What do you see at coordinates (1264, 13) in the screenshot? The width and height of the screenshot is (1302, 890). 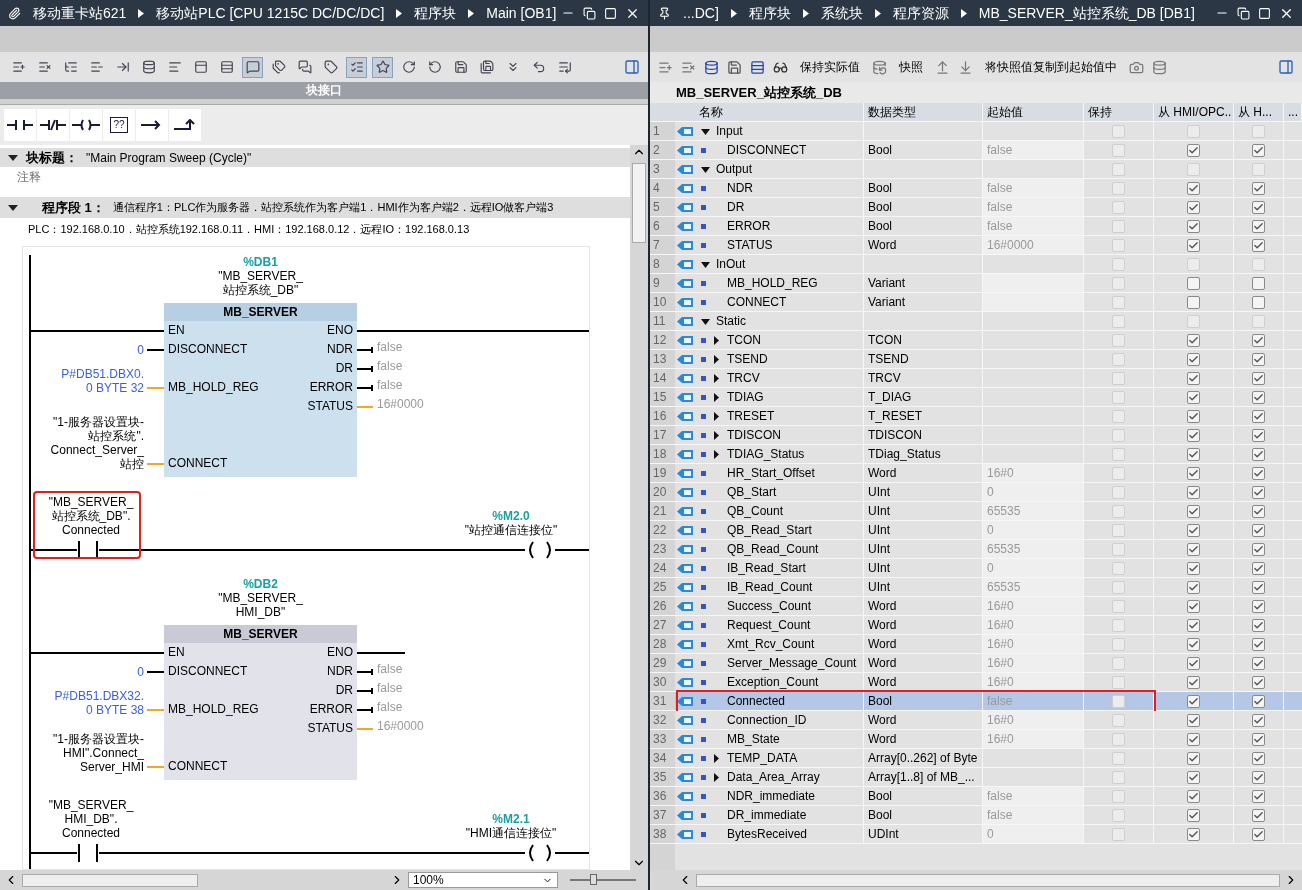 I see `maximize-icon` at bounding box center [1264, 13].